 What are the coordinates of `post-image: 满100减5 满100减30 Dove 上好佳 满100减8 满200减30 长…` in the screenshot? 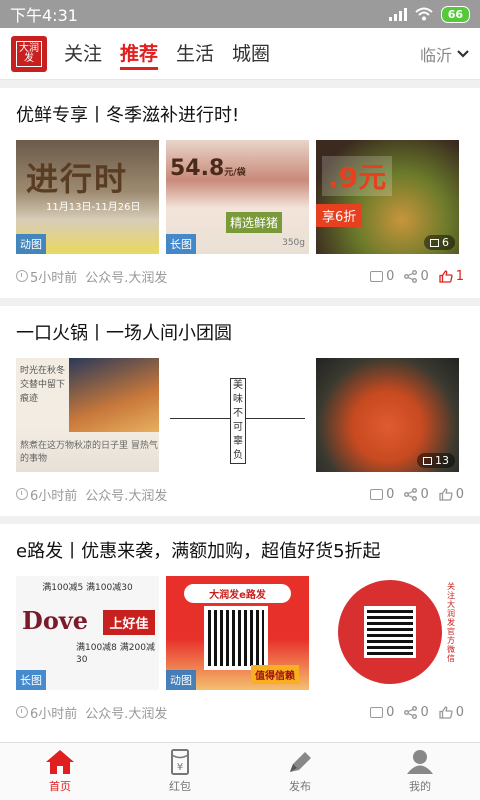 It's located at (87, 633).